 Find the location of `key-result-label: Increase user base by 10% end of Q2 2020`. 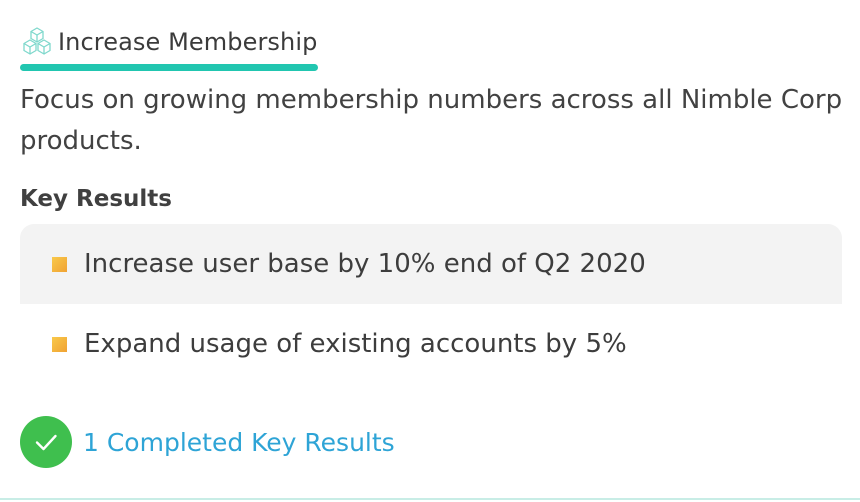

key-result-label: Increase user base by 10% end of Q2 2020 is located at coordinates (365, 264).